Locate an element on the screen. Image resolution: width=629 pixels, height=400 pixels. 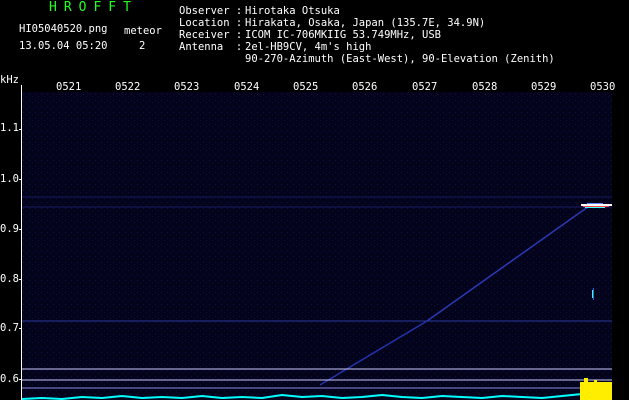
receiver-label: Receiver : is located at coordinates (211, 35).